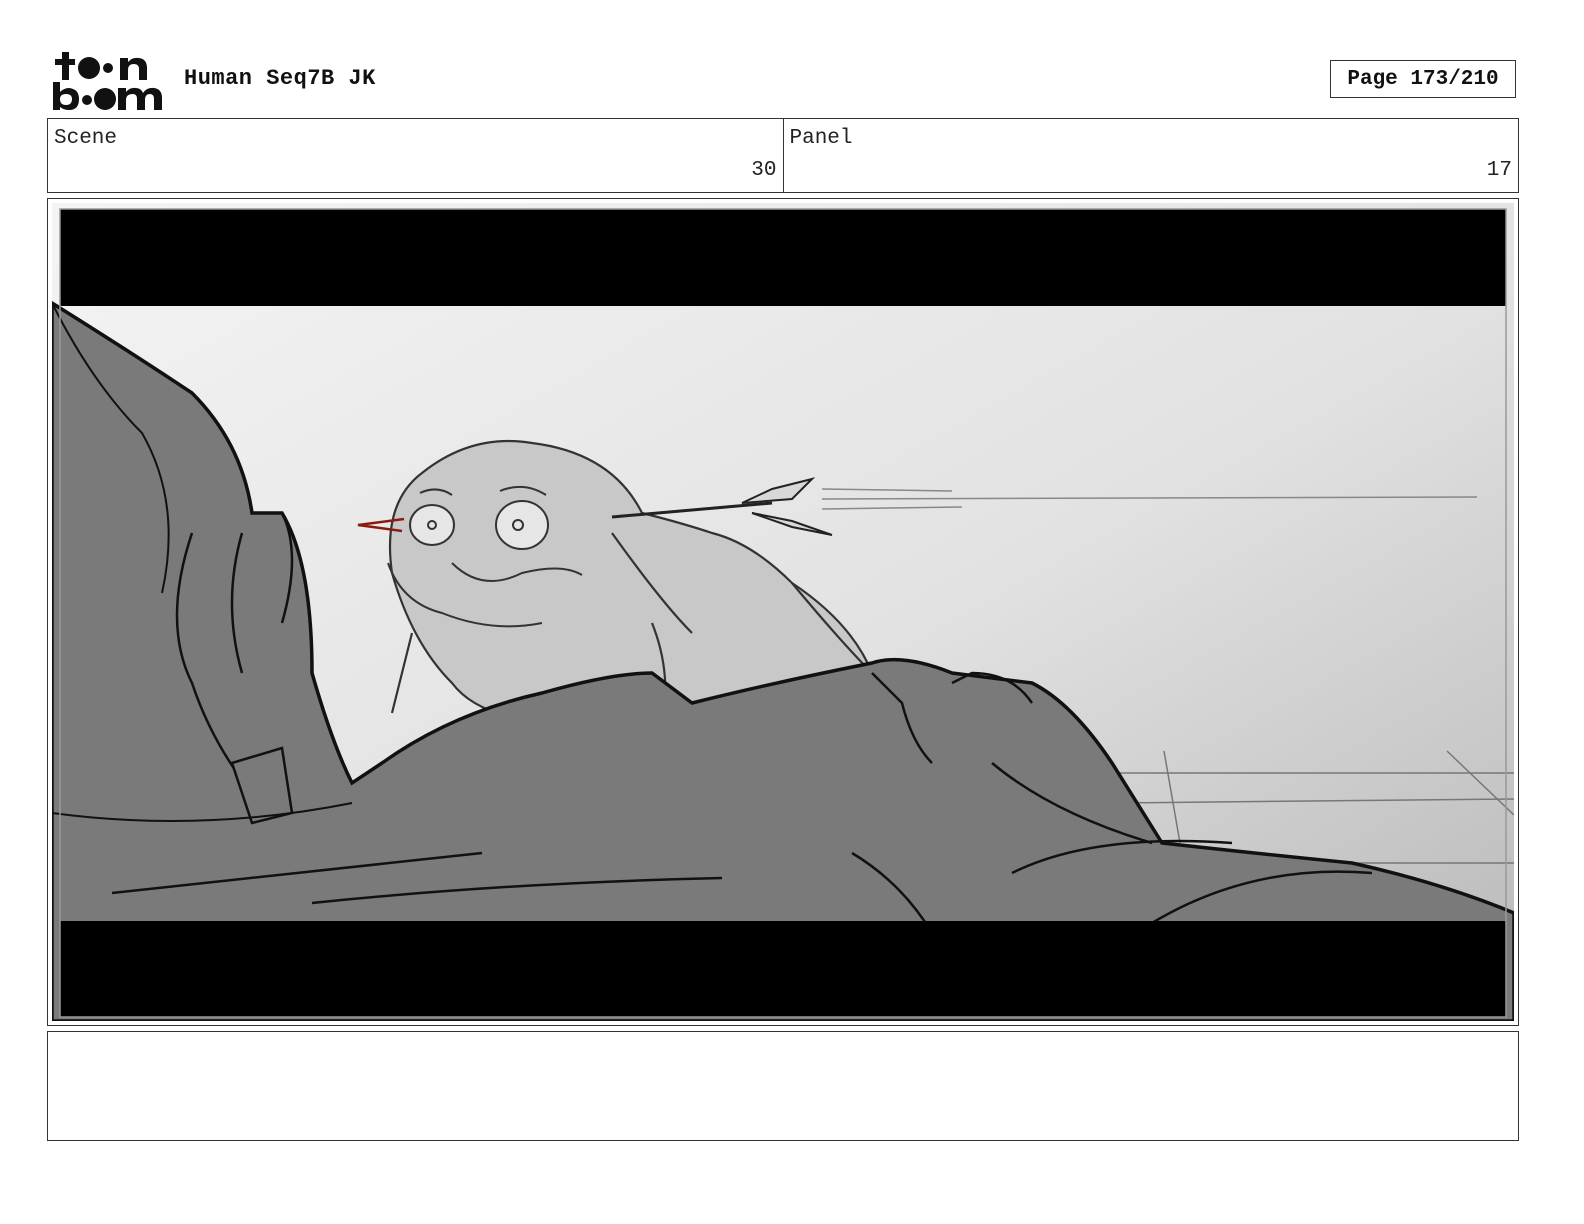 This screenshot has width=1584, height=1224. What do you see at coordinates (415, 155) in the screenshot?
I see `scene-cell: Scene 30` at bounding box center [415, 155].